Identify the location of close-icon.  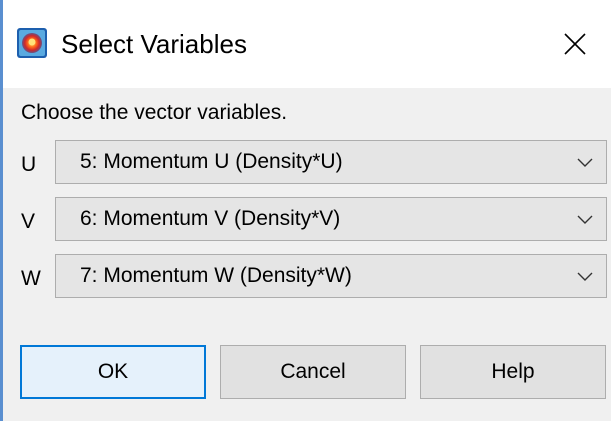
(575, 44).